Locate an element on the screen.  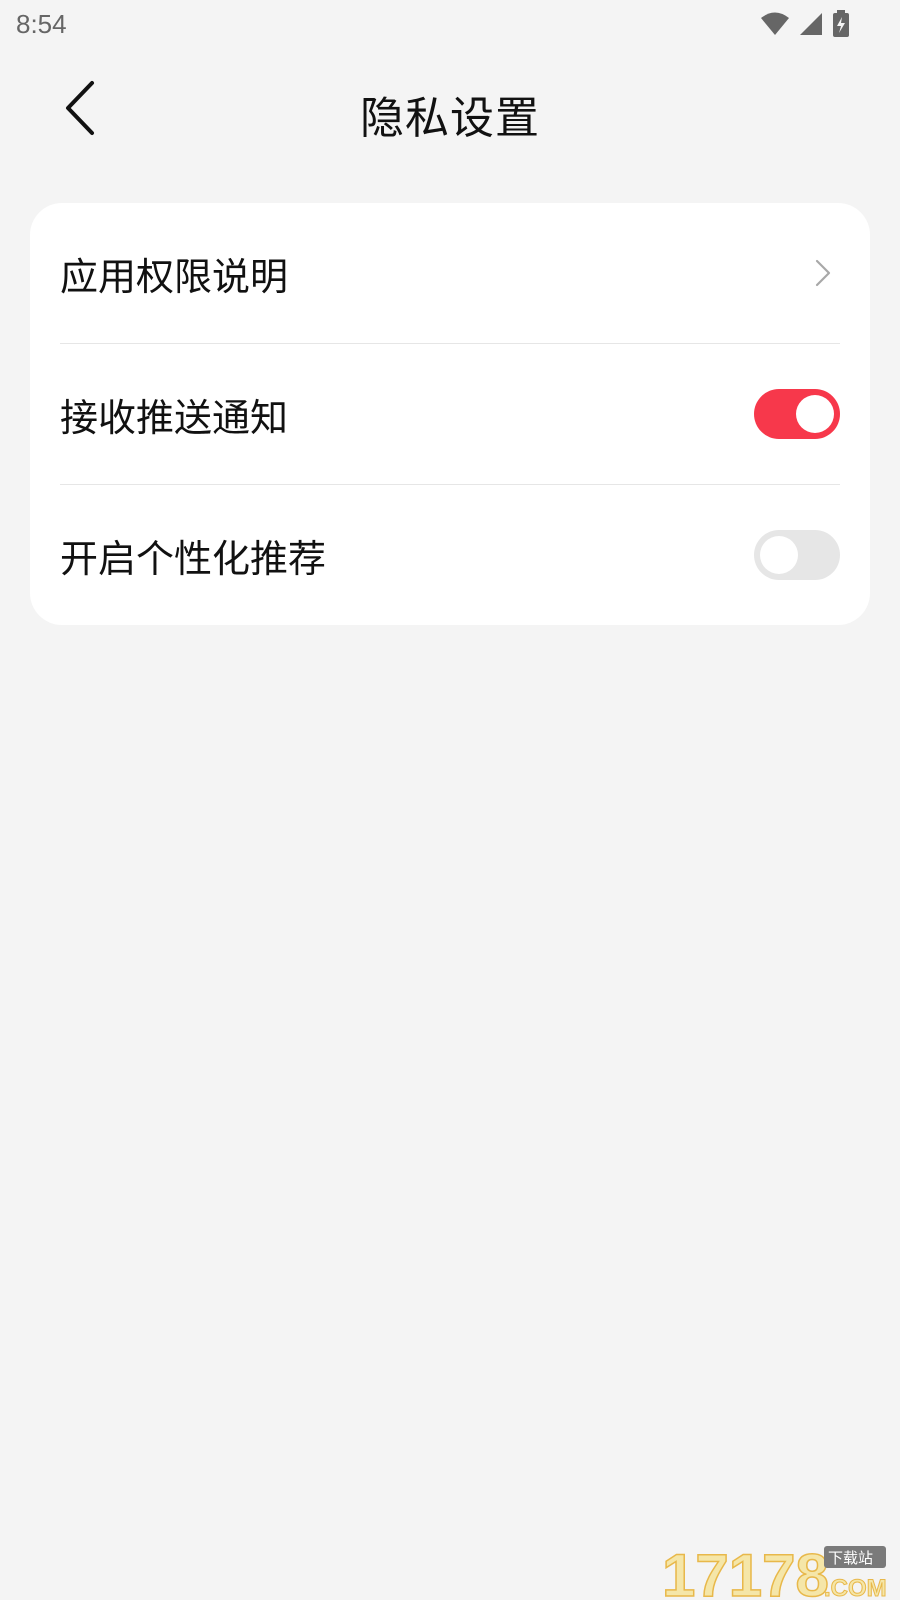
push-notifications-toggle is located at coordinates (797, 414).